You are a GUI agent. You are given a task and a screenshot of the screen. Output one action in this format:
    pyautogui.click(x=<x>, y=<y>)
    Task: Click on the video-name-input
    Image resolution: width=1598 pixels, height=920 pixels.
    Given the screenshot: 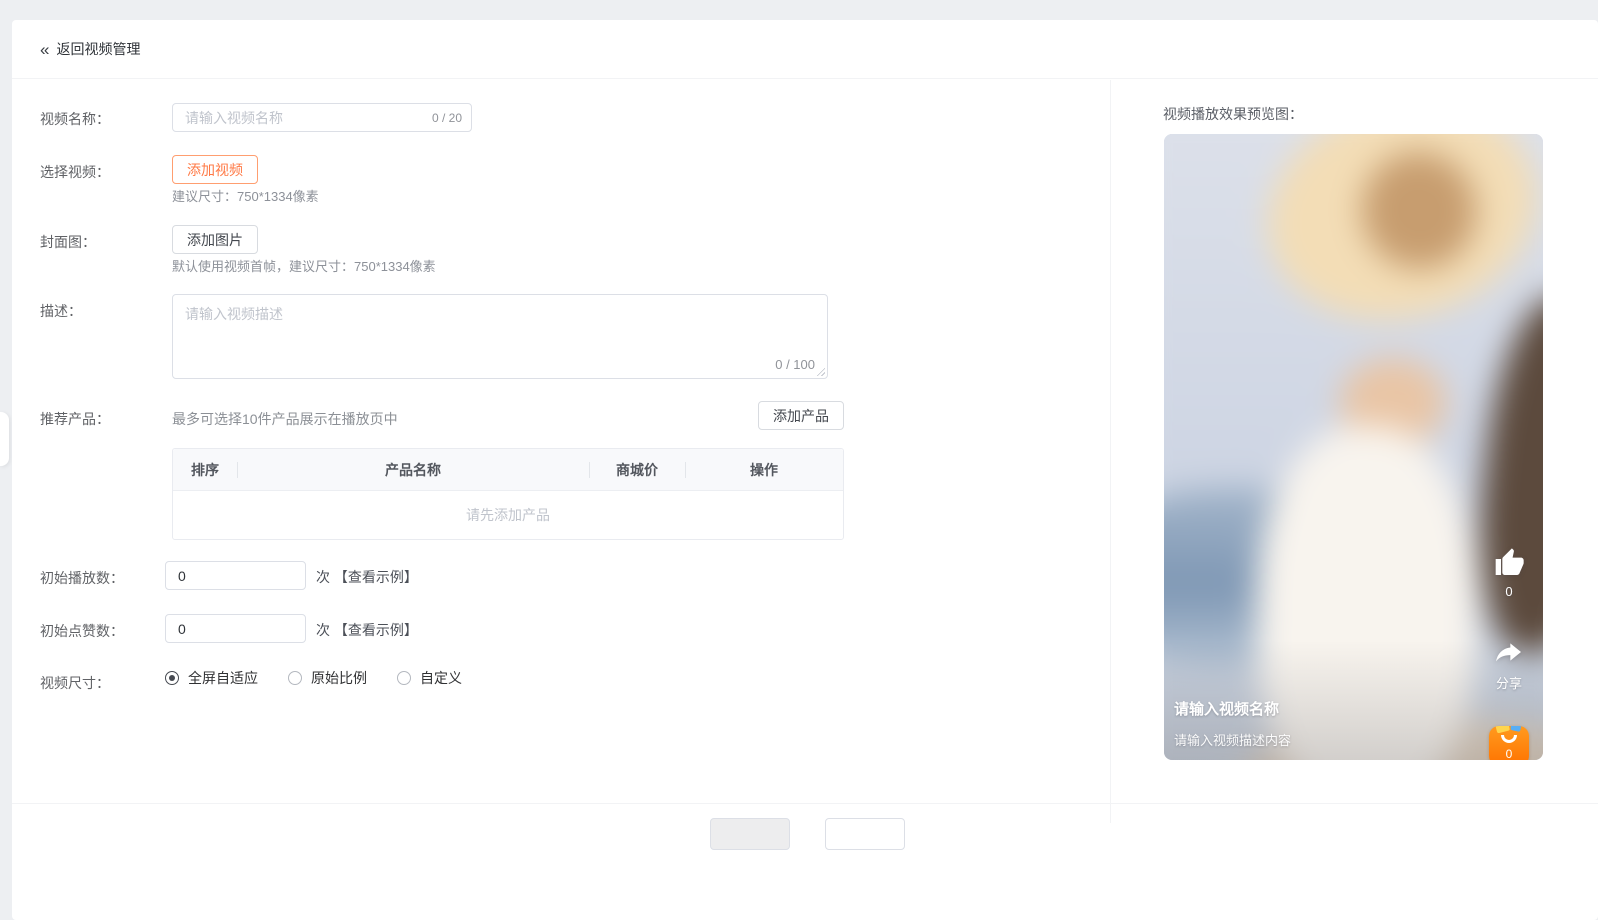 What is the action you would take?
    pyautogui.click(x=322, y=117)
    